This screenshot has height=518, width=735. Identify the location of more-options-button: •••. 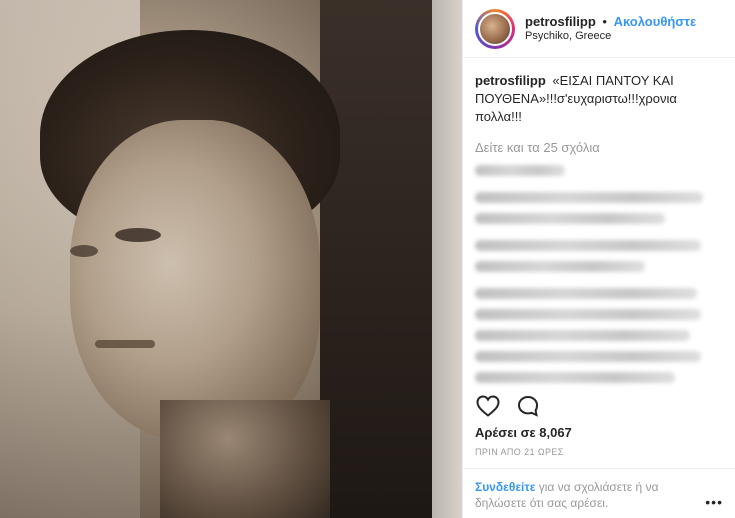
(714, 502).